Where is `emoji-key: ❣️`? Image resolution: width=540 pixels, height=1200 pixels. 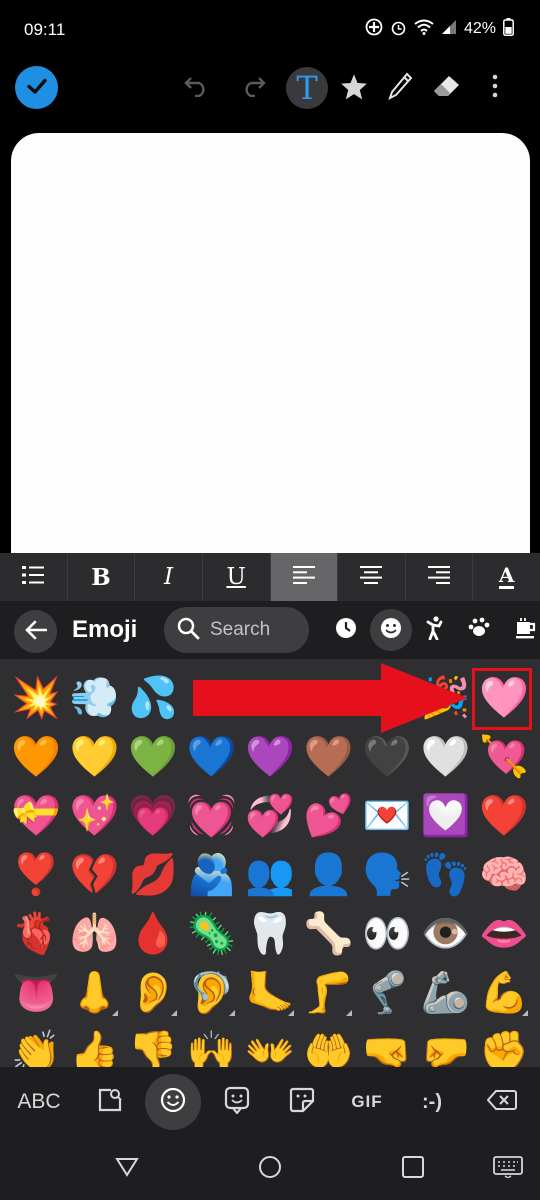
emoji-key: ❣️ is located at coordinates (36, 875).